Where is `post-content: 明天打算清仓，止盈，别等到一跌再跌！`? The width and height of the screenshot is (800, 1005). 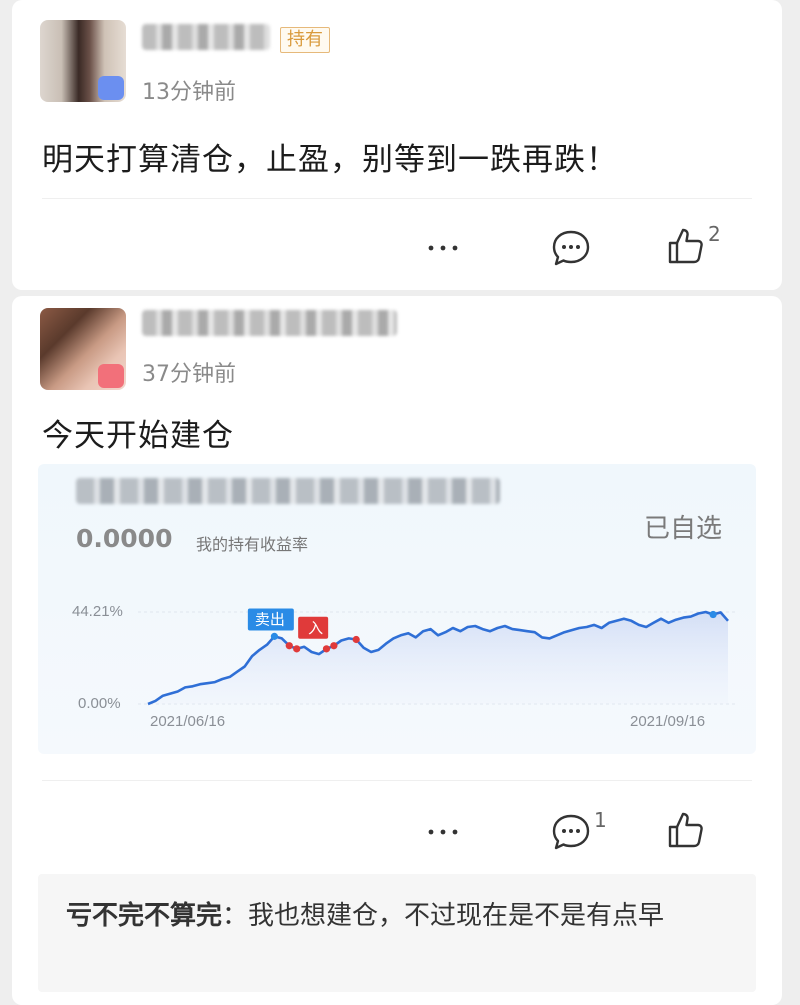 post-content: 明天打算清仓，止盈，别等到一跌再跌！ is located at coordinates (330, 156).